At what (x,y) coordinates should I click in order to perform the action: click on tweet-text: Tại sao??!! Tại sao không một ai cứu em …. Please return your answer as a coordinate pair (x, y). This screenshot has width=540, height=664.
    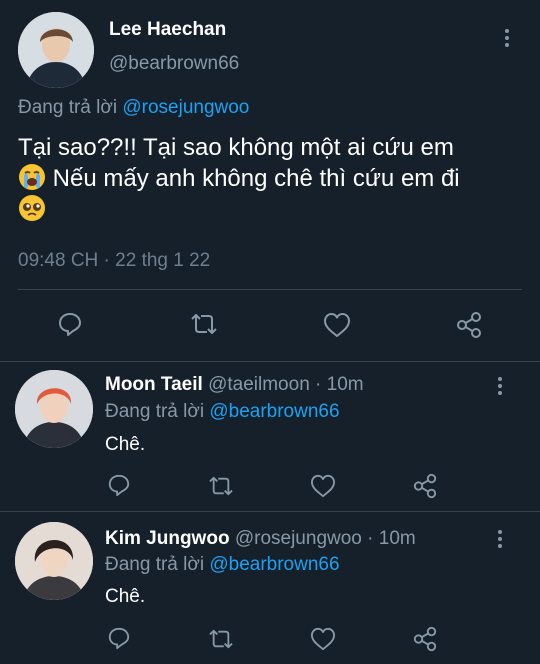
    Looking at the image, I should click on (273, 178).